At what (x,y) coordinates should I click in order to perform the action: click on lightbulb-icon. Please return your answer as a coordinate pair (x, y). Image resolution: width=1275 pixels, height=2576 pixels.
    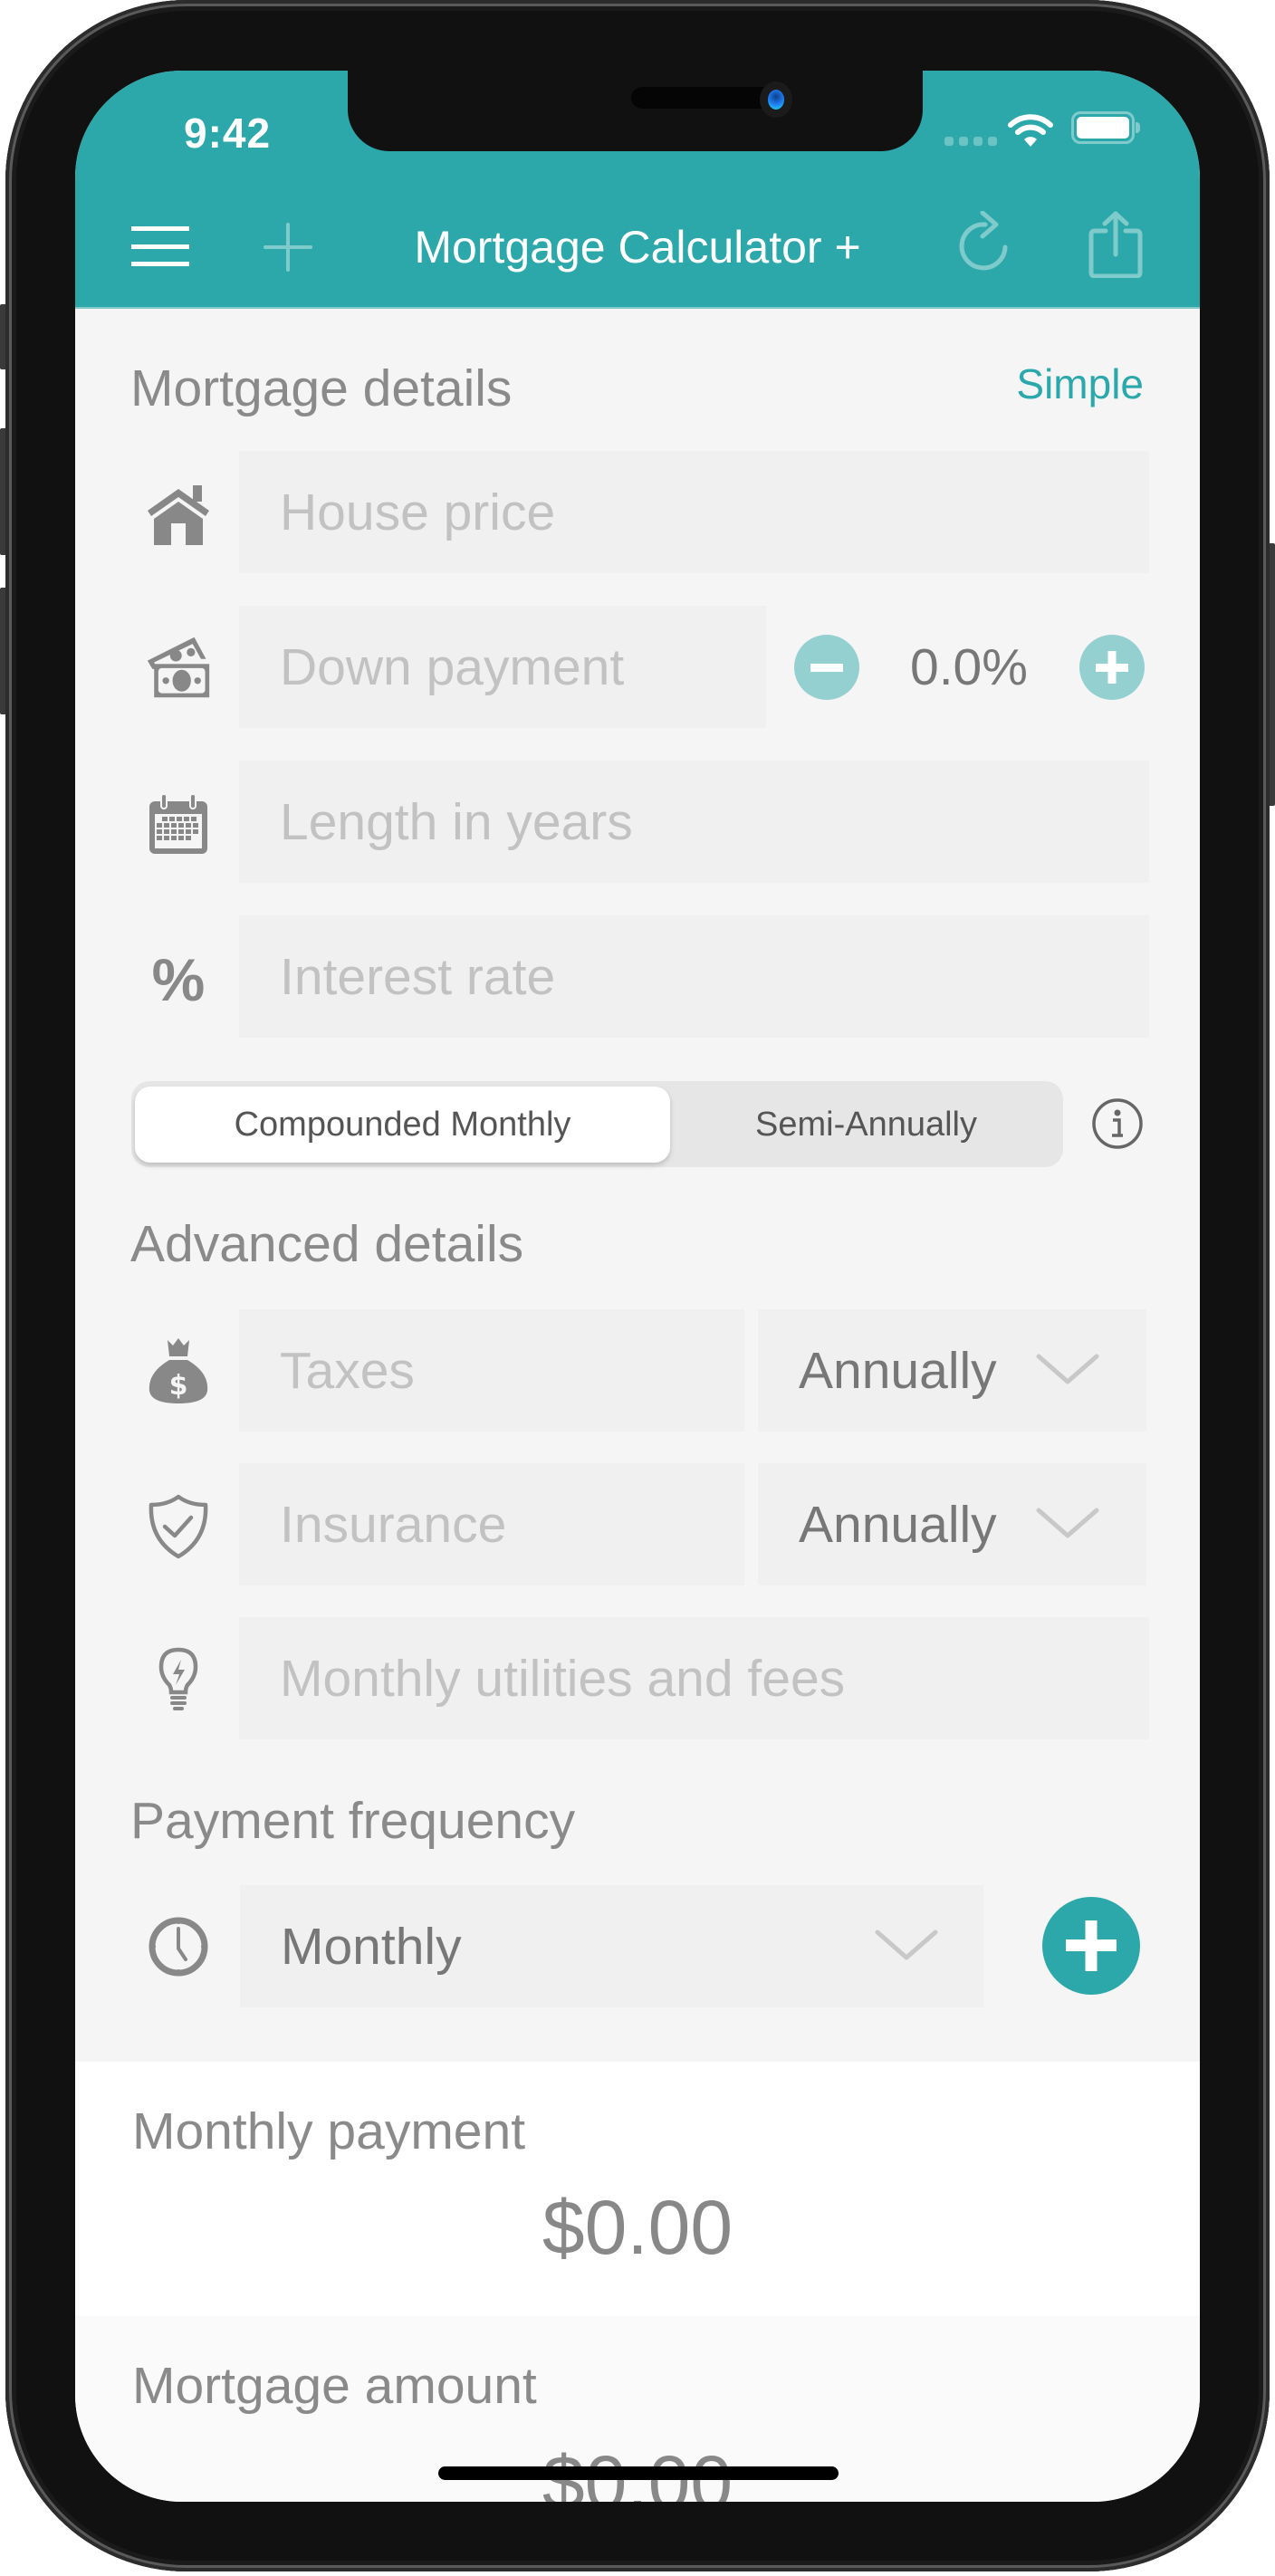
    Looking at the image, I should click on (178, 1679).